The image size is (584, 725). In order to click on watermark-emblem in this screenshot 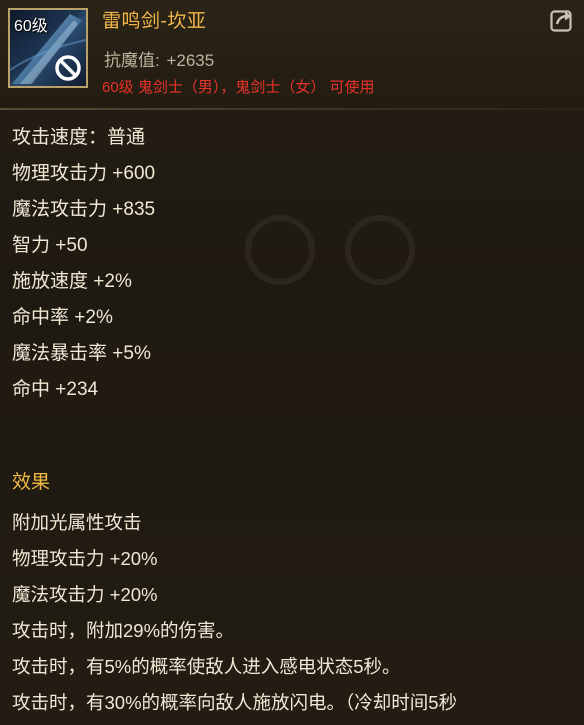, I will do `click(330, 250)`.